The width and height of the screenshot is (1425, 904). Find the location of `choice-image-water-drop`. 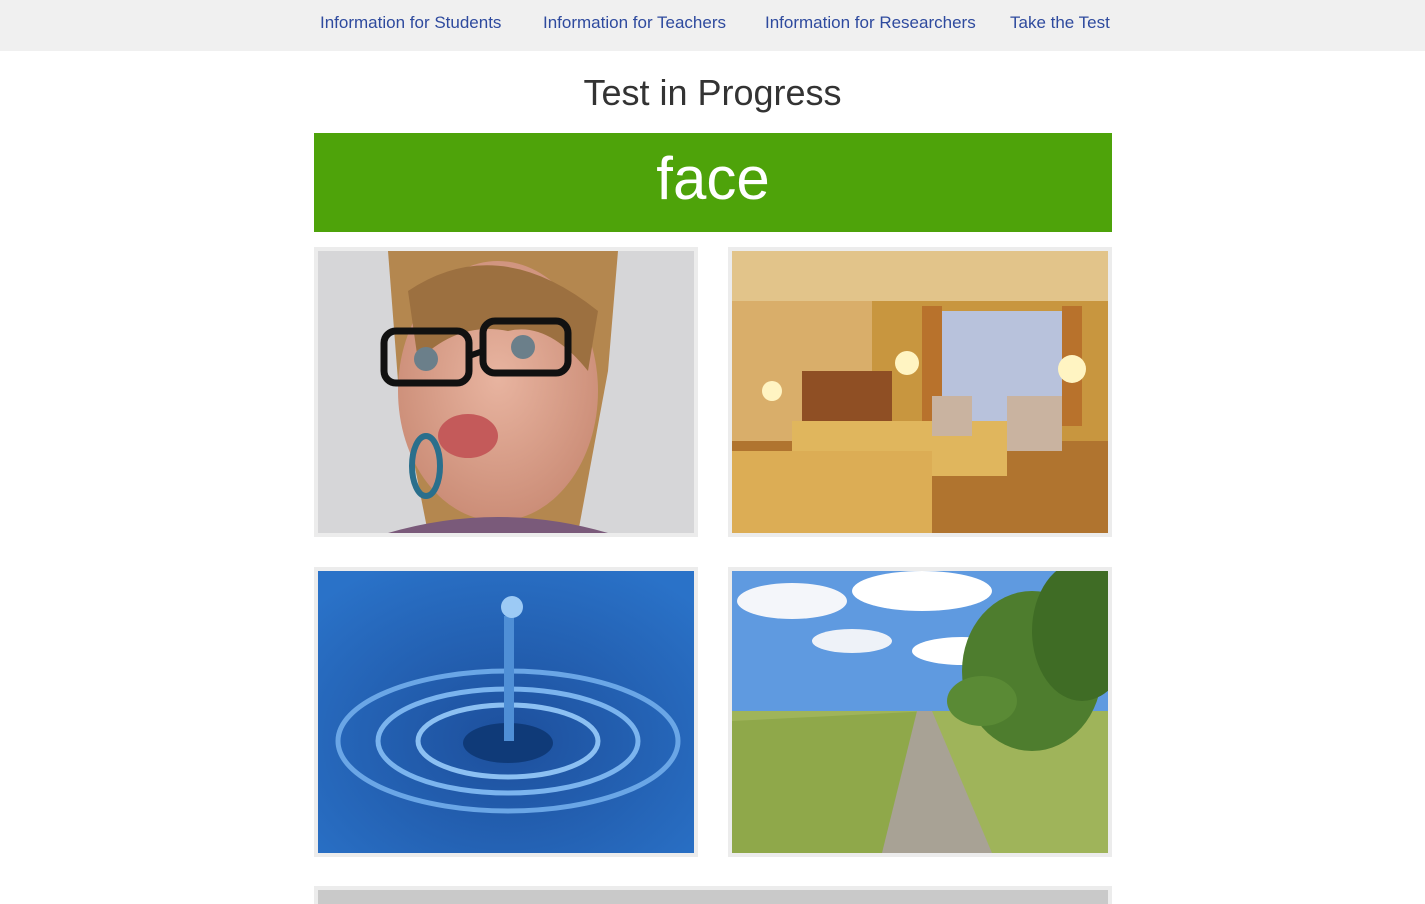

choice-image-water-drop is located at coordinates (506, 712).